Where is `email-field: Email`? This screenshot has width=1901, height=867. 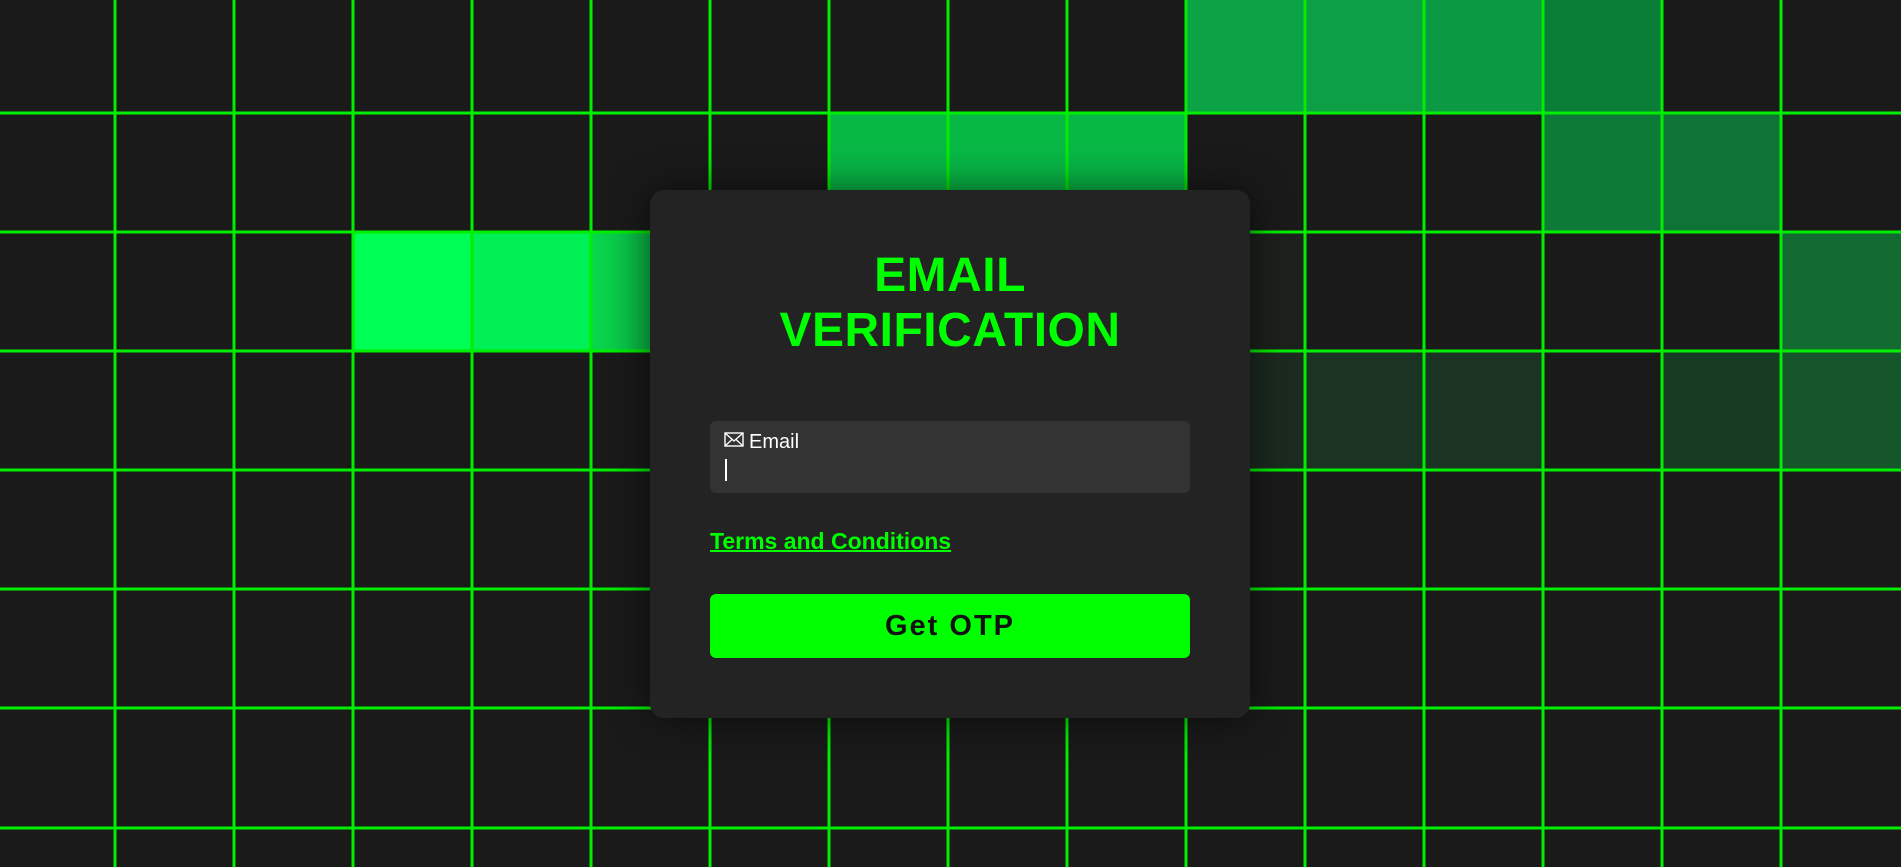
email-field: Email is located at coordinates (950, 457).